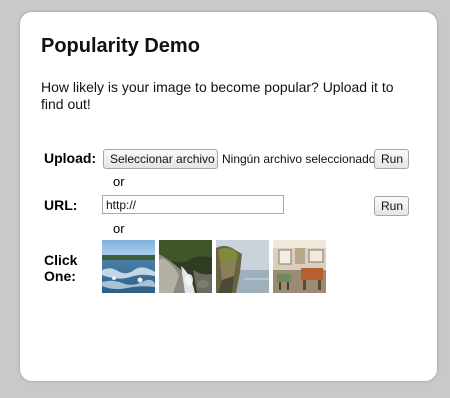 The height and width of the screenshot is (398, 450). What do you see at coordinates (299, 159) in the screenshot?
I see `file-status-text: Ningún archivo seleccionado` at bounding box center [299, 159].